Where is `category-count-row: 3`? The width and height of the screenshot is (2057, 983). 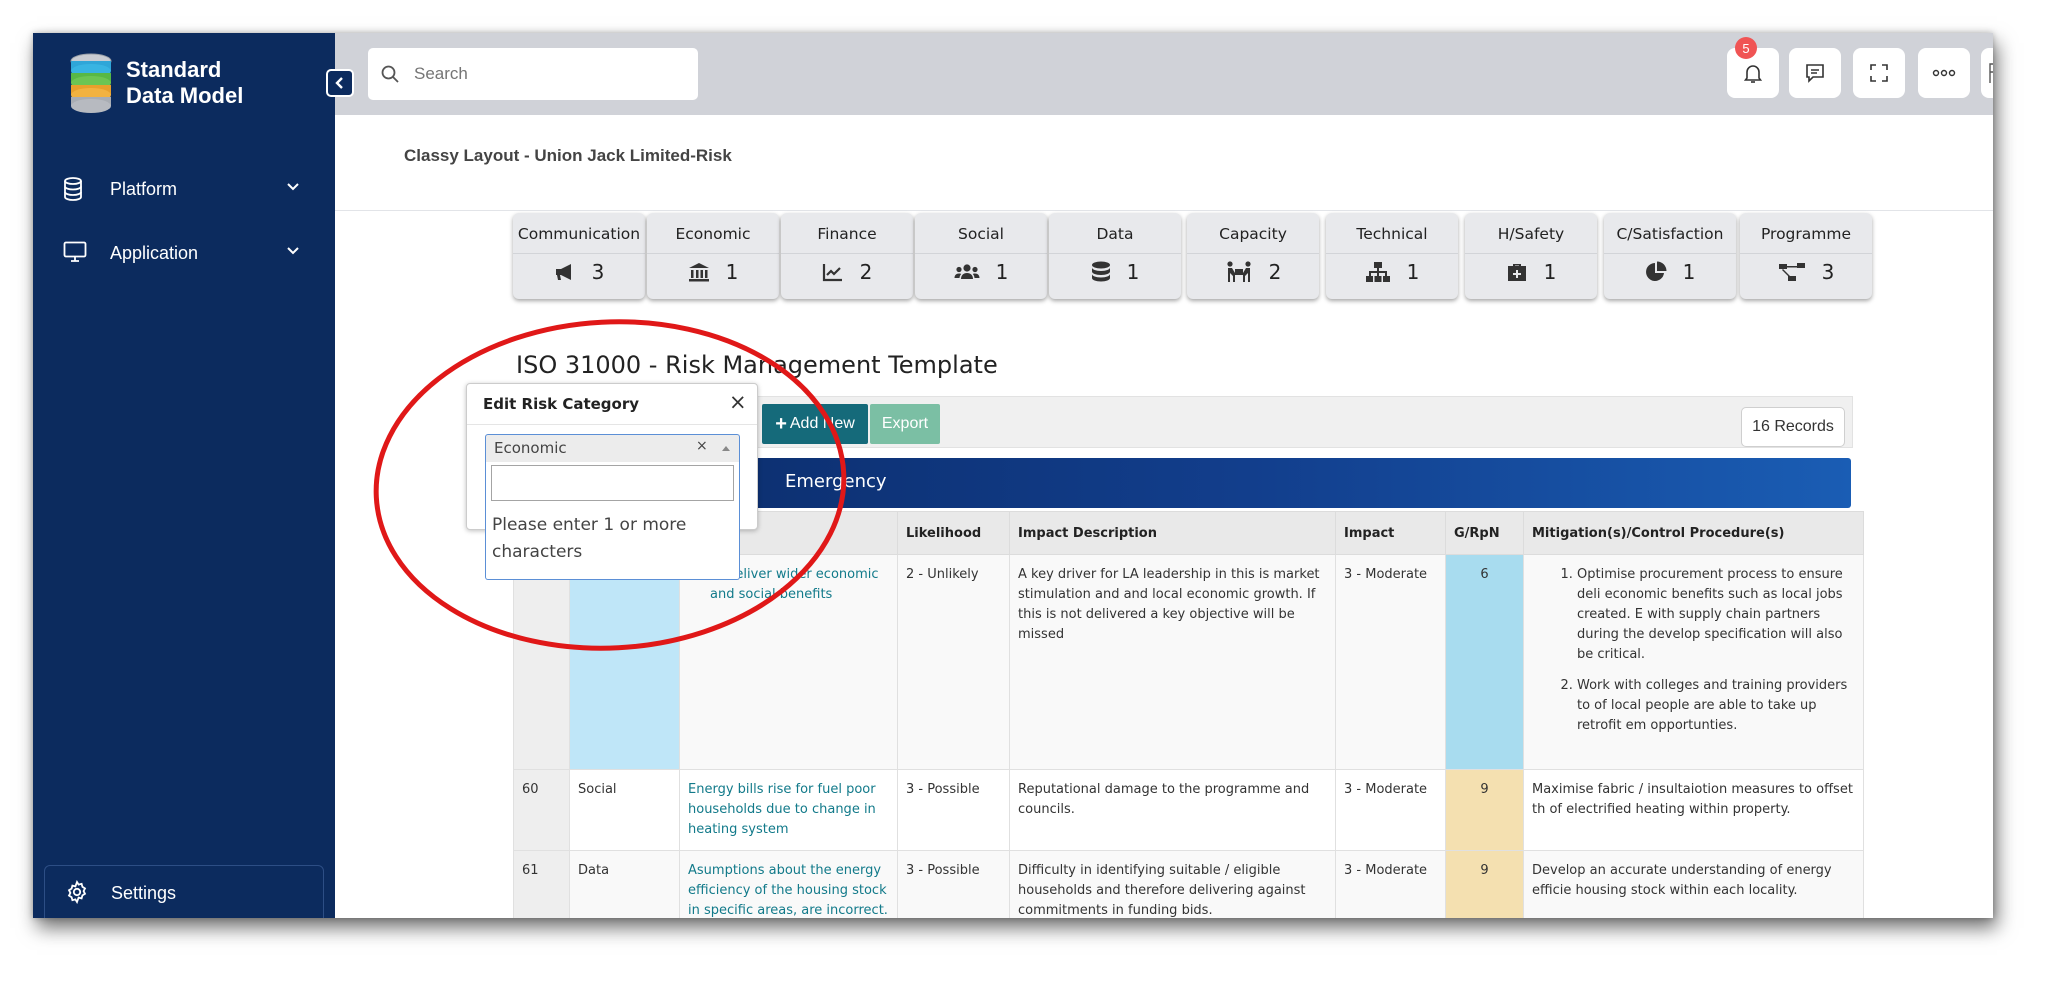
category-count-row: 3 is located at coordinates (1806, 272).